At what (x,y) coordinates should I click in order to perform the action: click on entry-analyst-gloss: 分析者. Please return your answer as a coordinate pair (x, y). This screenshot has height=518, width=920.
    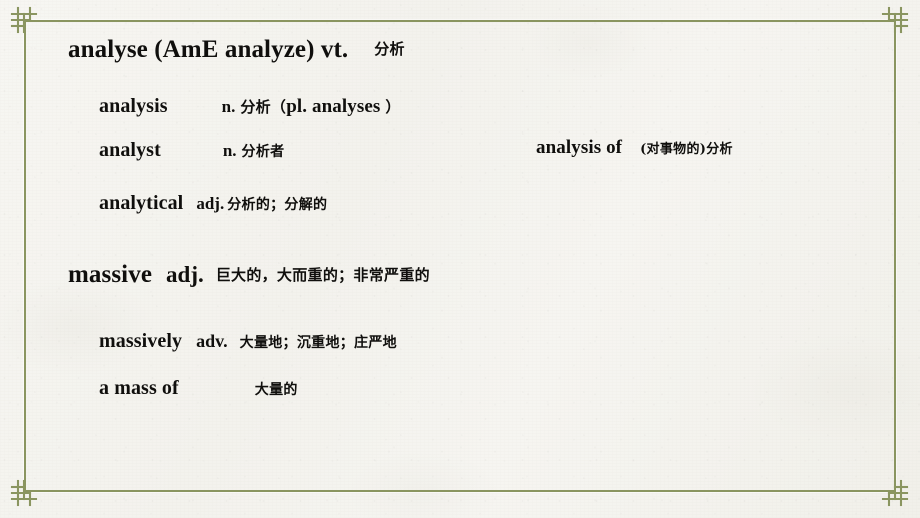
    Looking at the image, I should click on (263, 152).